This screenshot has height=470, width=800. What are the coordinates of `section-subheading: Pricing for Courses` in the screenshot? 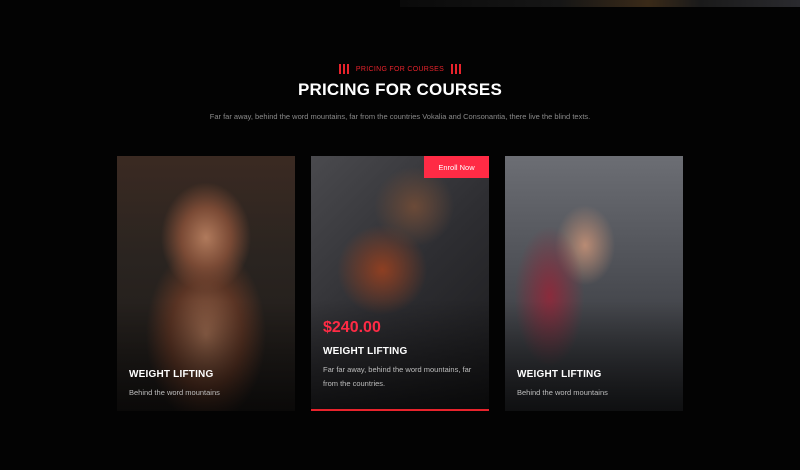 It's located at (400, 69).